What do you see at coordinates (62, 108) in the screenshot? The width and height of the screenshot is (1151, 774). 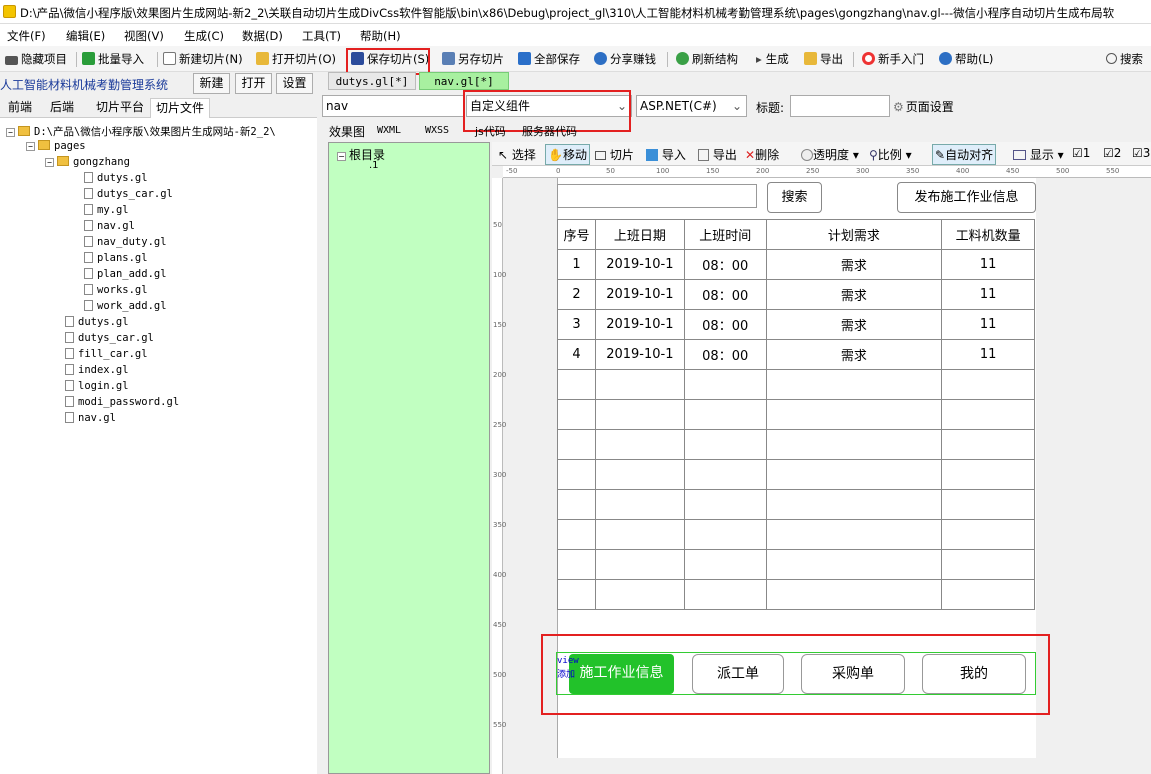 I see `tab-backend: 后端` at bounding box center [62, 108].